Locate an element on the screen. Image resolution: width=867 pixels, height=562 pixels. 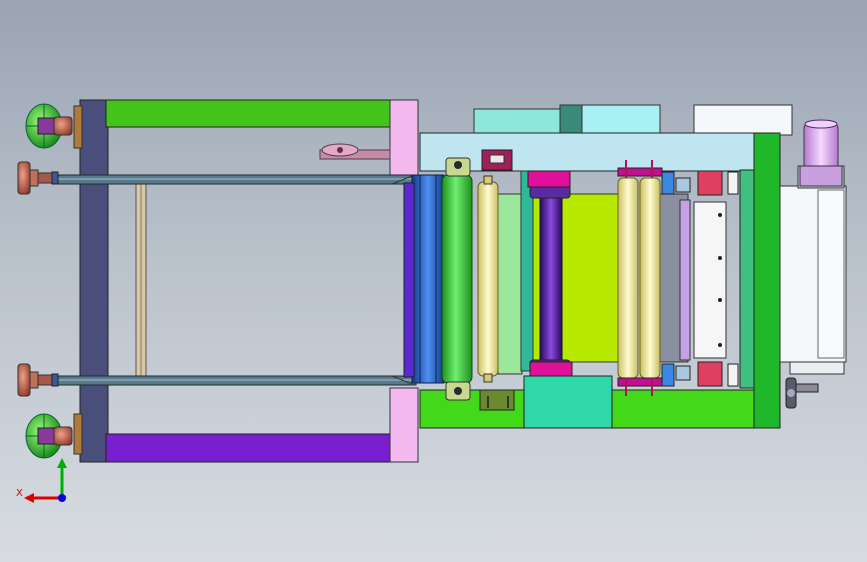
top-cover-teal-block is located at coordinates (571, 120).